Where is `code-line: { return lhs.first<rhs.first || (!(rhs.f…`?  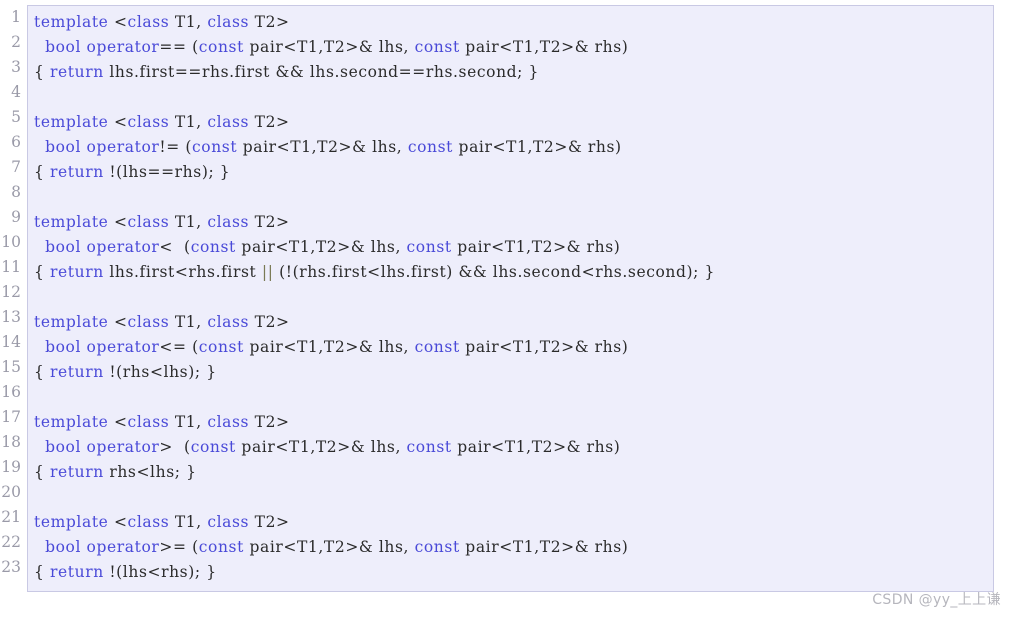
code-line: { return lhs.first<rhs.first || (!(rhs.f… is located at coordinates (513, 272).